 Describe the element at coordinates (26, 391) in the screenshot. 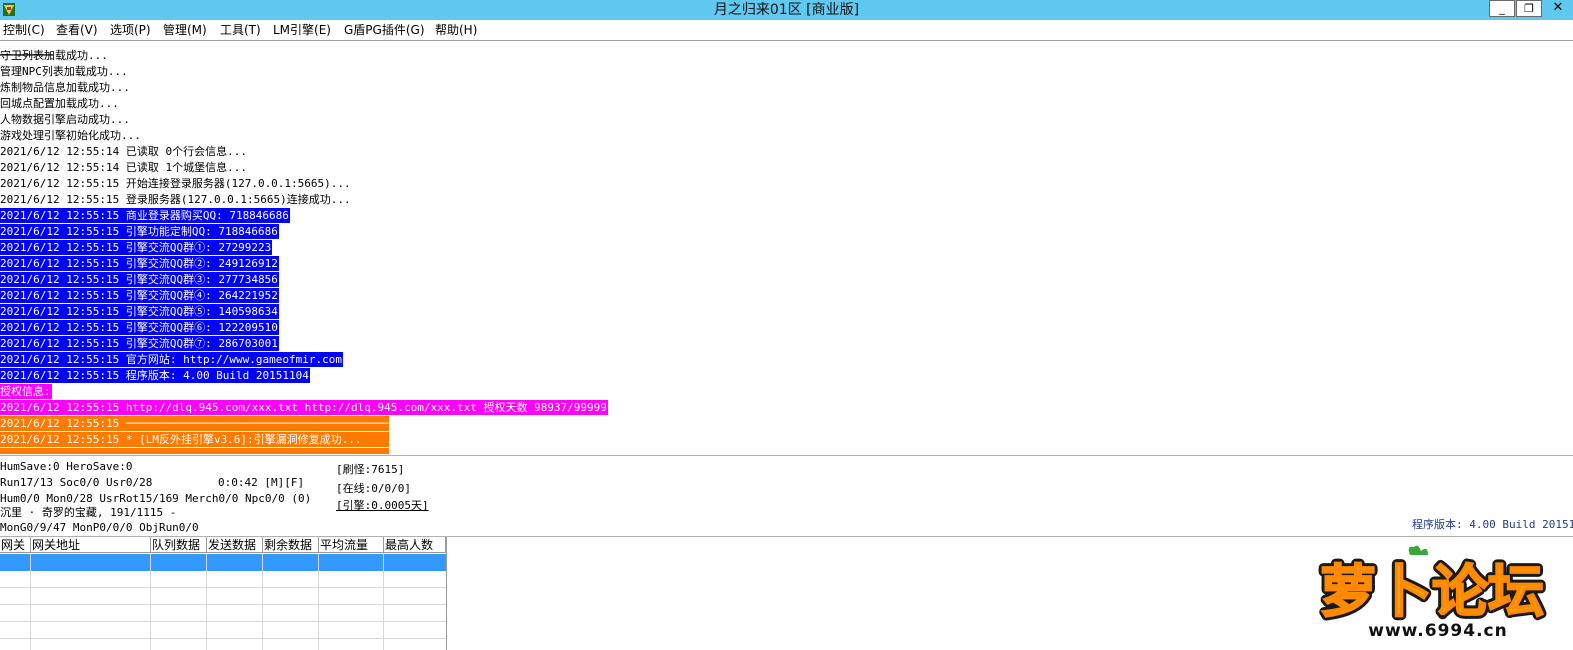

I see `log-line-license: 授权信息:` at that location.